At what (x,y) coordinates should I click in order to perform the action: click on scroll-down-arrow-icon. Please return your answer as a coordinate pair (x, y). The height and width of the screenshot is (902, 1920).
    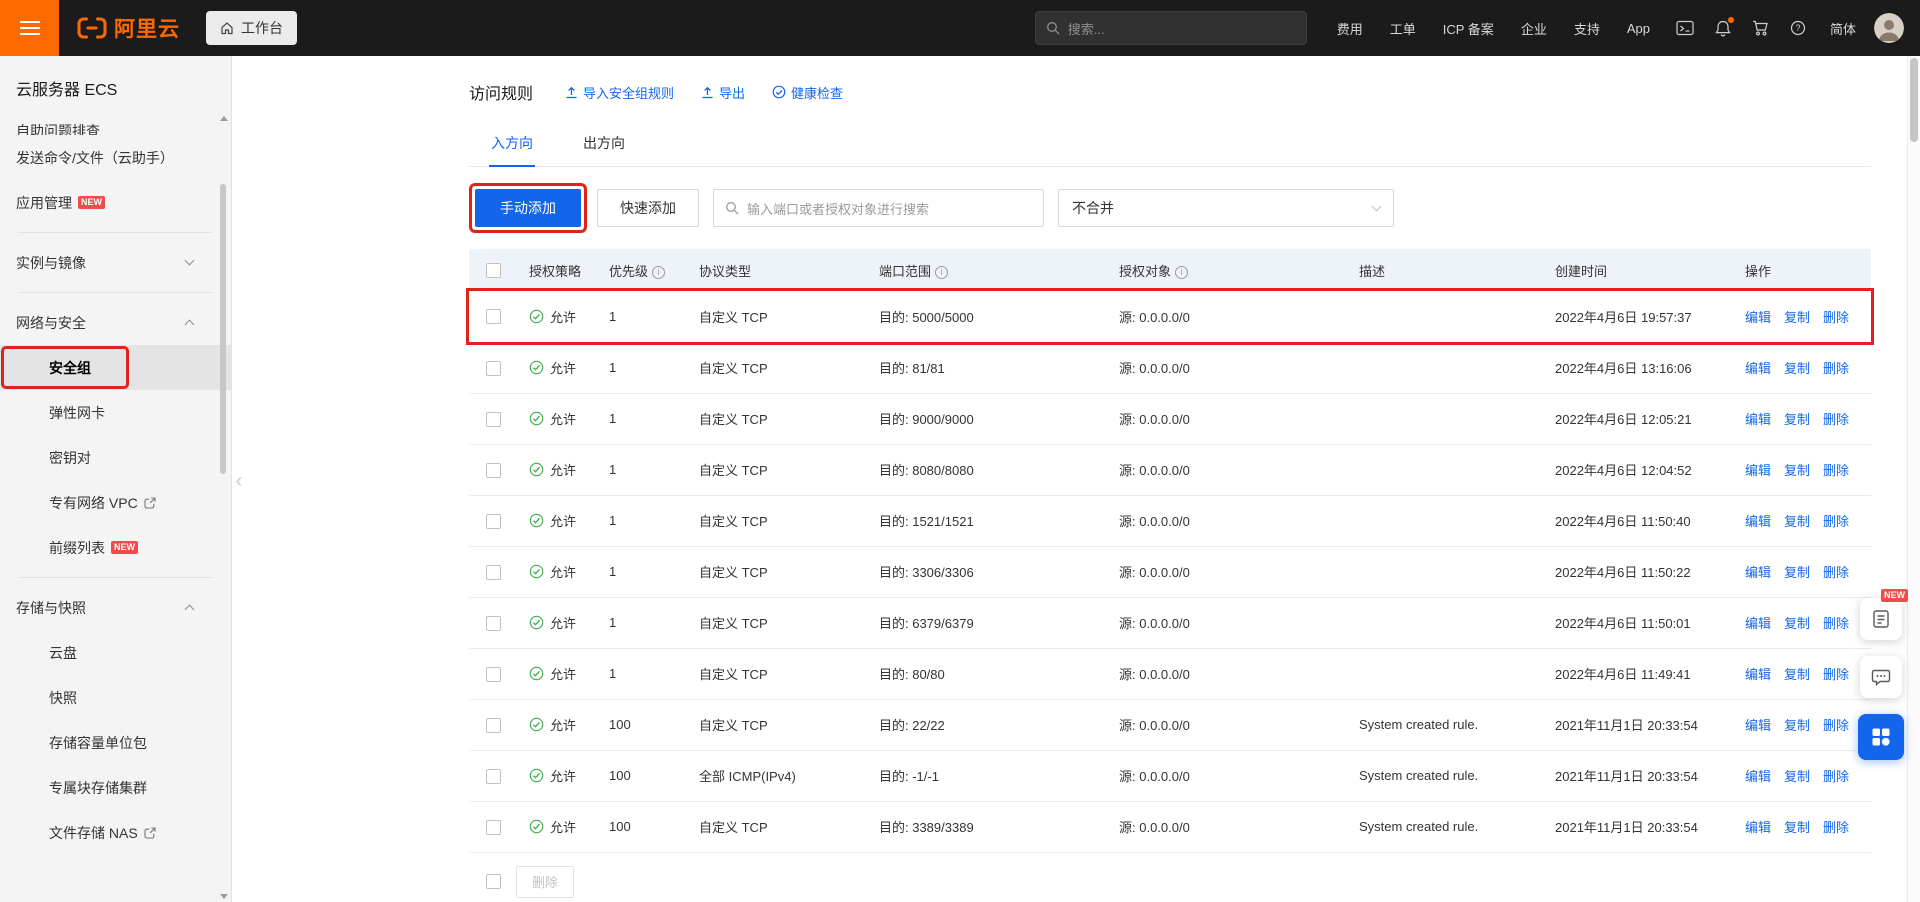
    Looking at the image, I should click on (224, 896).